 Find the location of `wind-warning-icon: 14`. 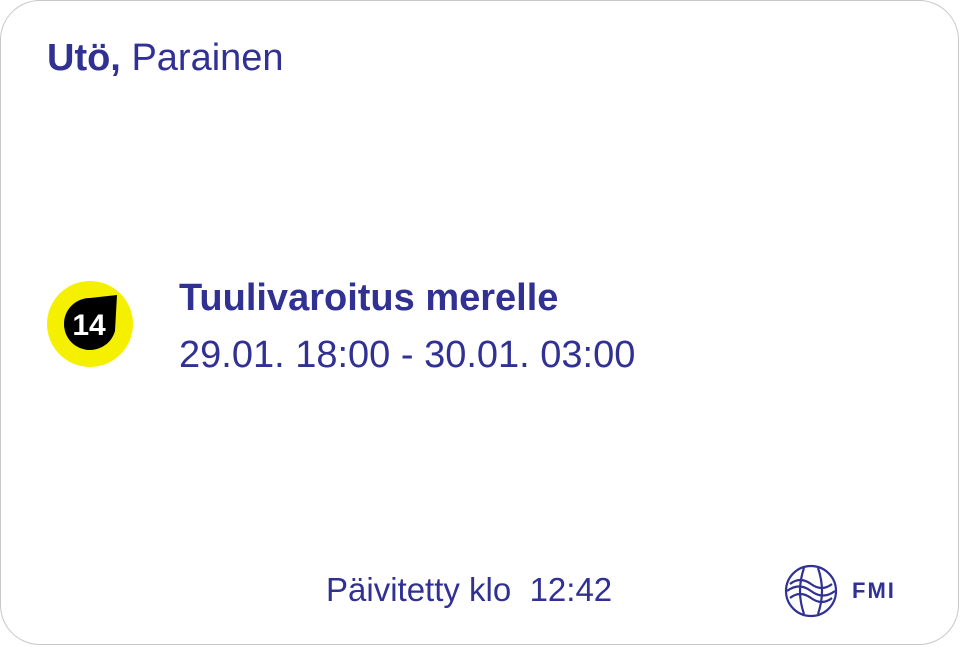

wind-warning-icon: 14 is located at coordinates (90, 324).